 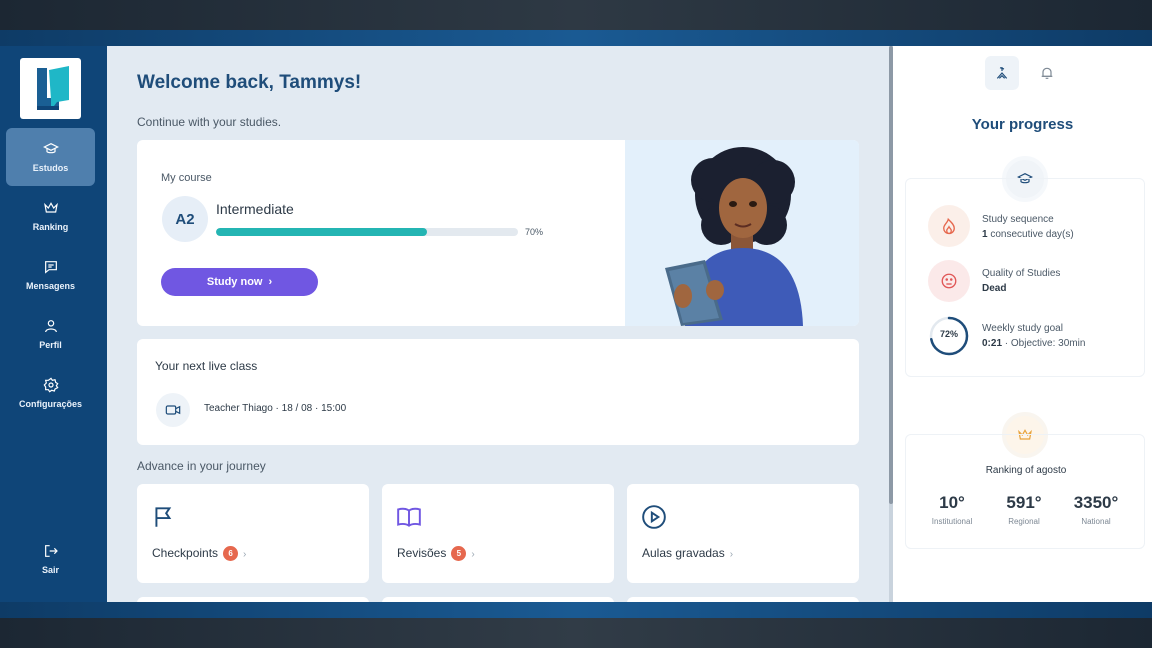 I want to click on journey-title: Advance in your journey, so click(x=201, y=466).